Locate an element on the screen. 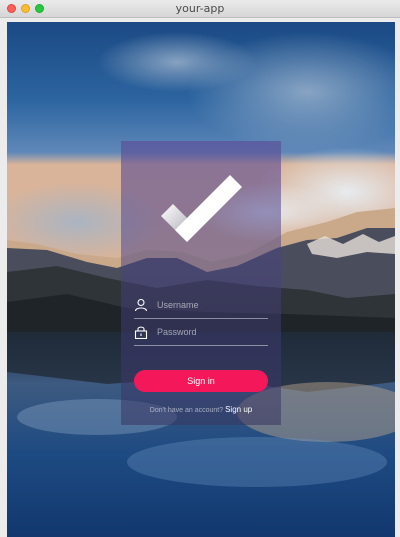 The width and height of the screenshot is (400, 537). sign-in-button: Sign in is located at coordinates (201, 381).